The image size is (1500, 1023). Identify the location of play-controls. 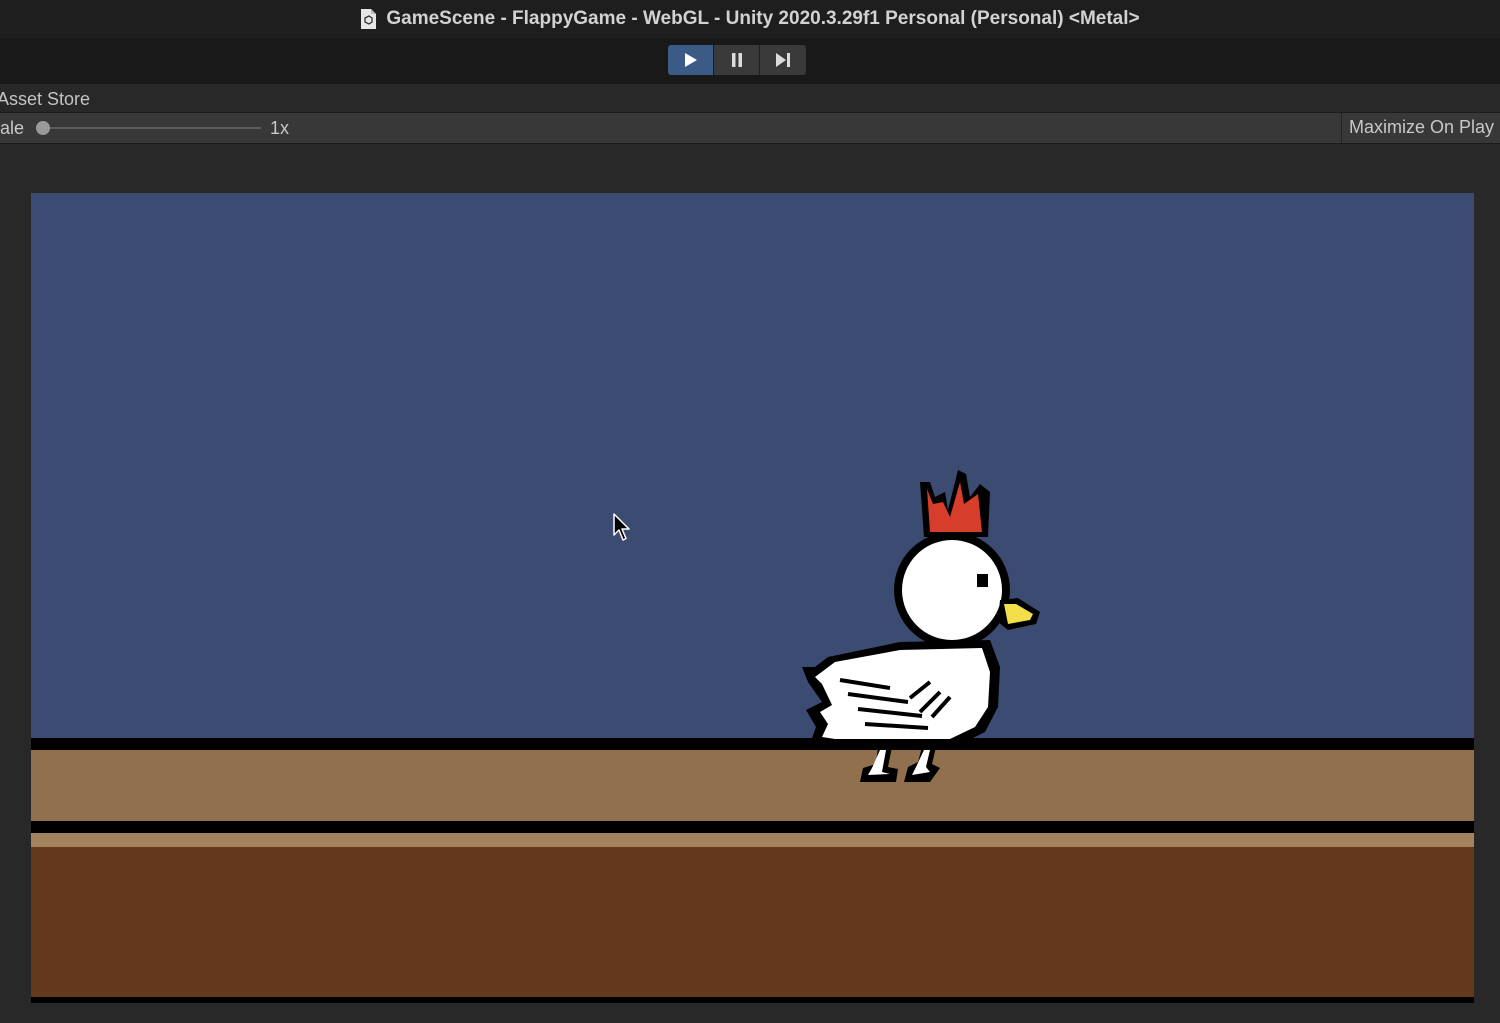
(737, 60).